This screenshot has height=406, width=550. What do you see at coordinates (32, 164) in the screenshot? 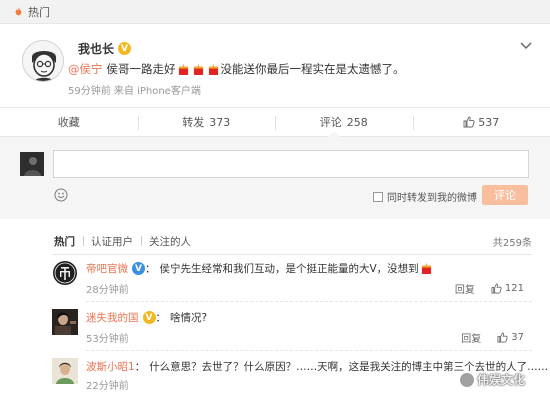
I see `current-user-avatar` at bounding box center [32, 164].